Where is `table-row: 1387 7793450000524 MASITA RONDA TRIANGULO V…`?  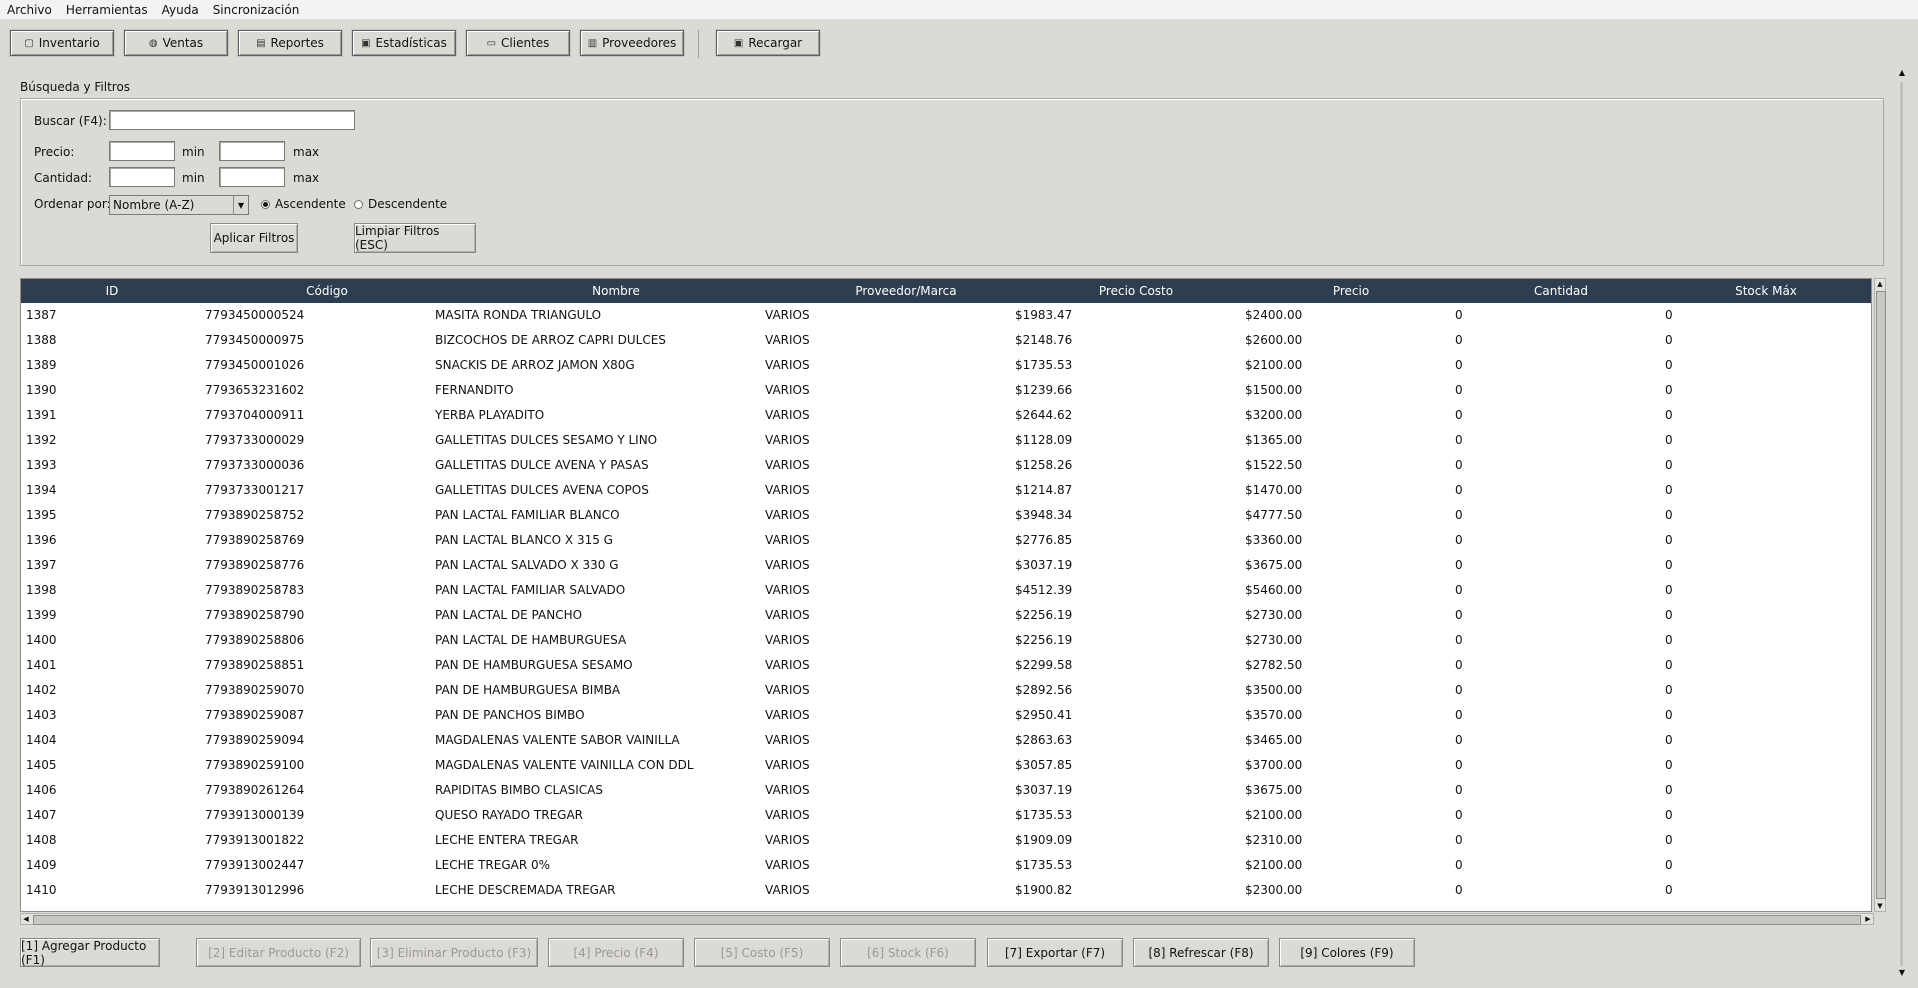 table-row: 1387 7793450000524 MASITA RONDA TRIANGULO V… is located at coordinates (946, 315).